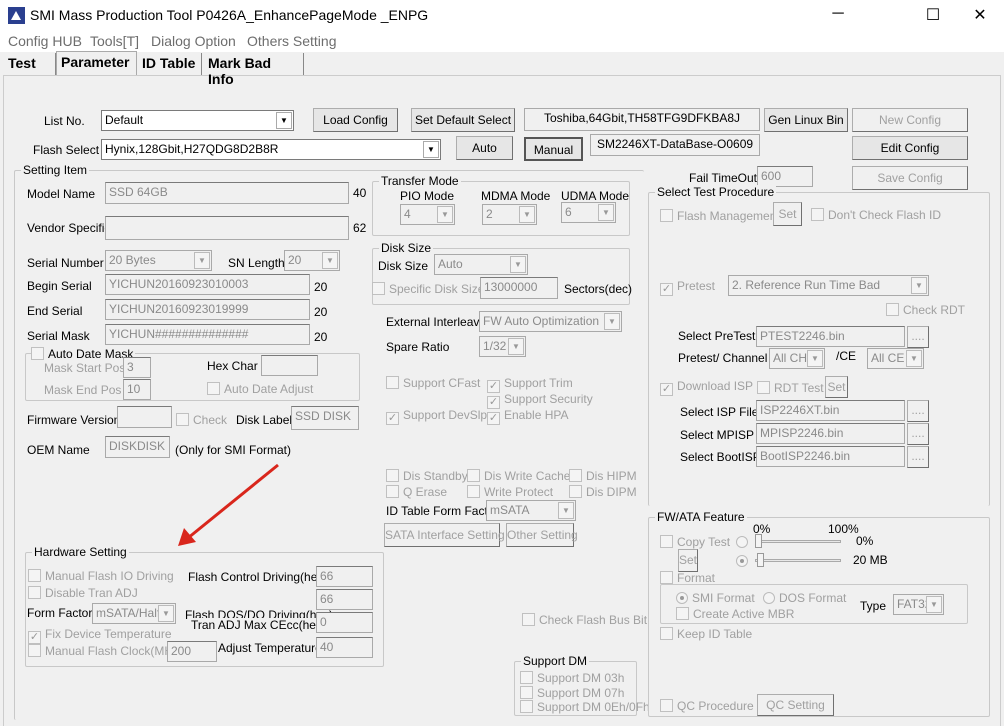 The width and height of the screenshot is (1004, 726). What do you see at coordinates (910, 120) in the screenshot?
I see `new-config-button: New Config` at bounding box center [910, 120].